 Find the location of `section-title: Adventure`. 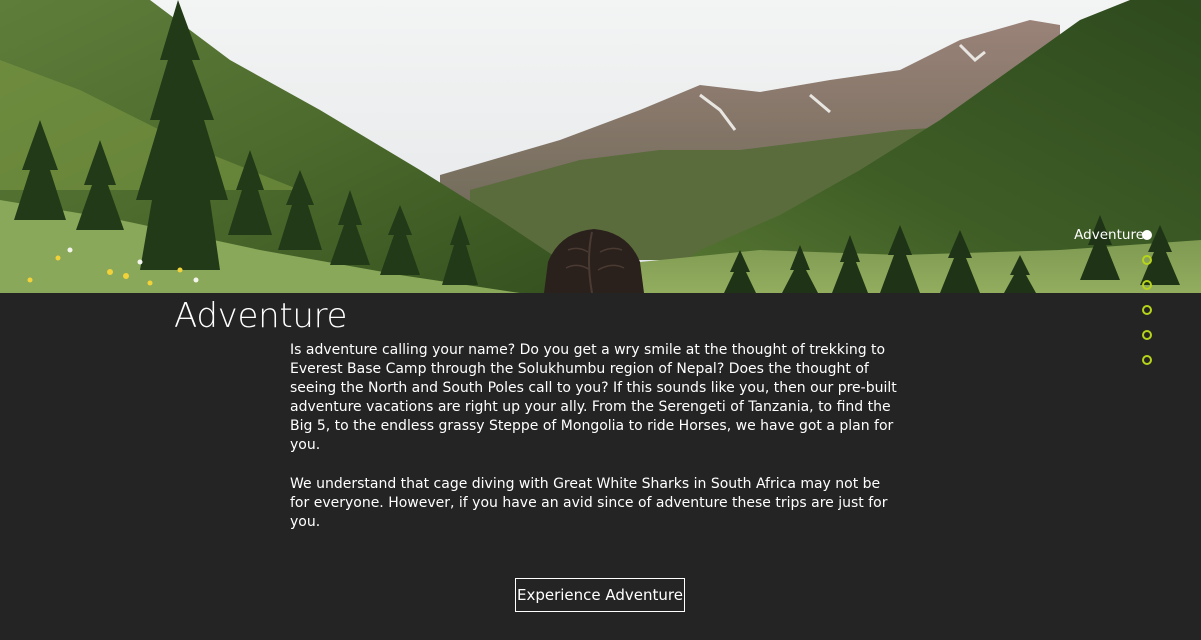

section-title: Adventure is located at coordinates (261, 316).